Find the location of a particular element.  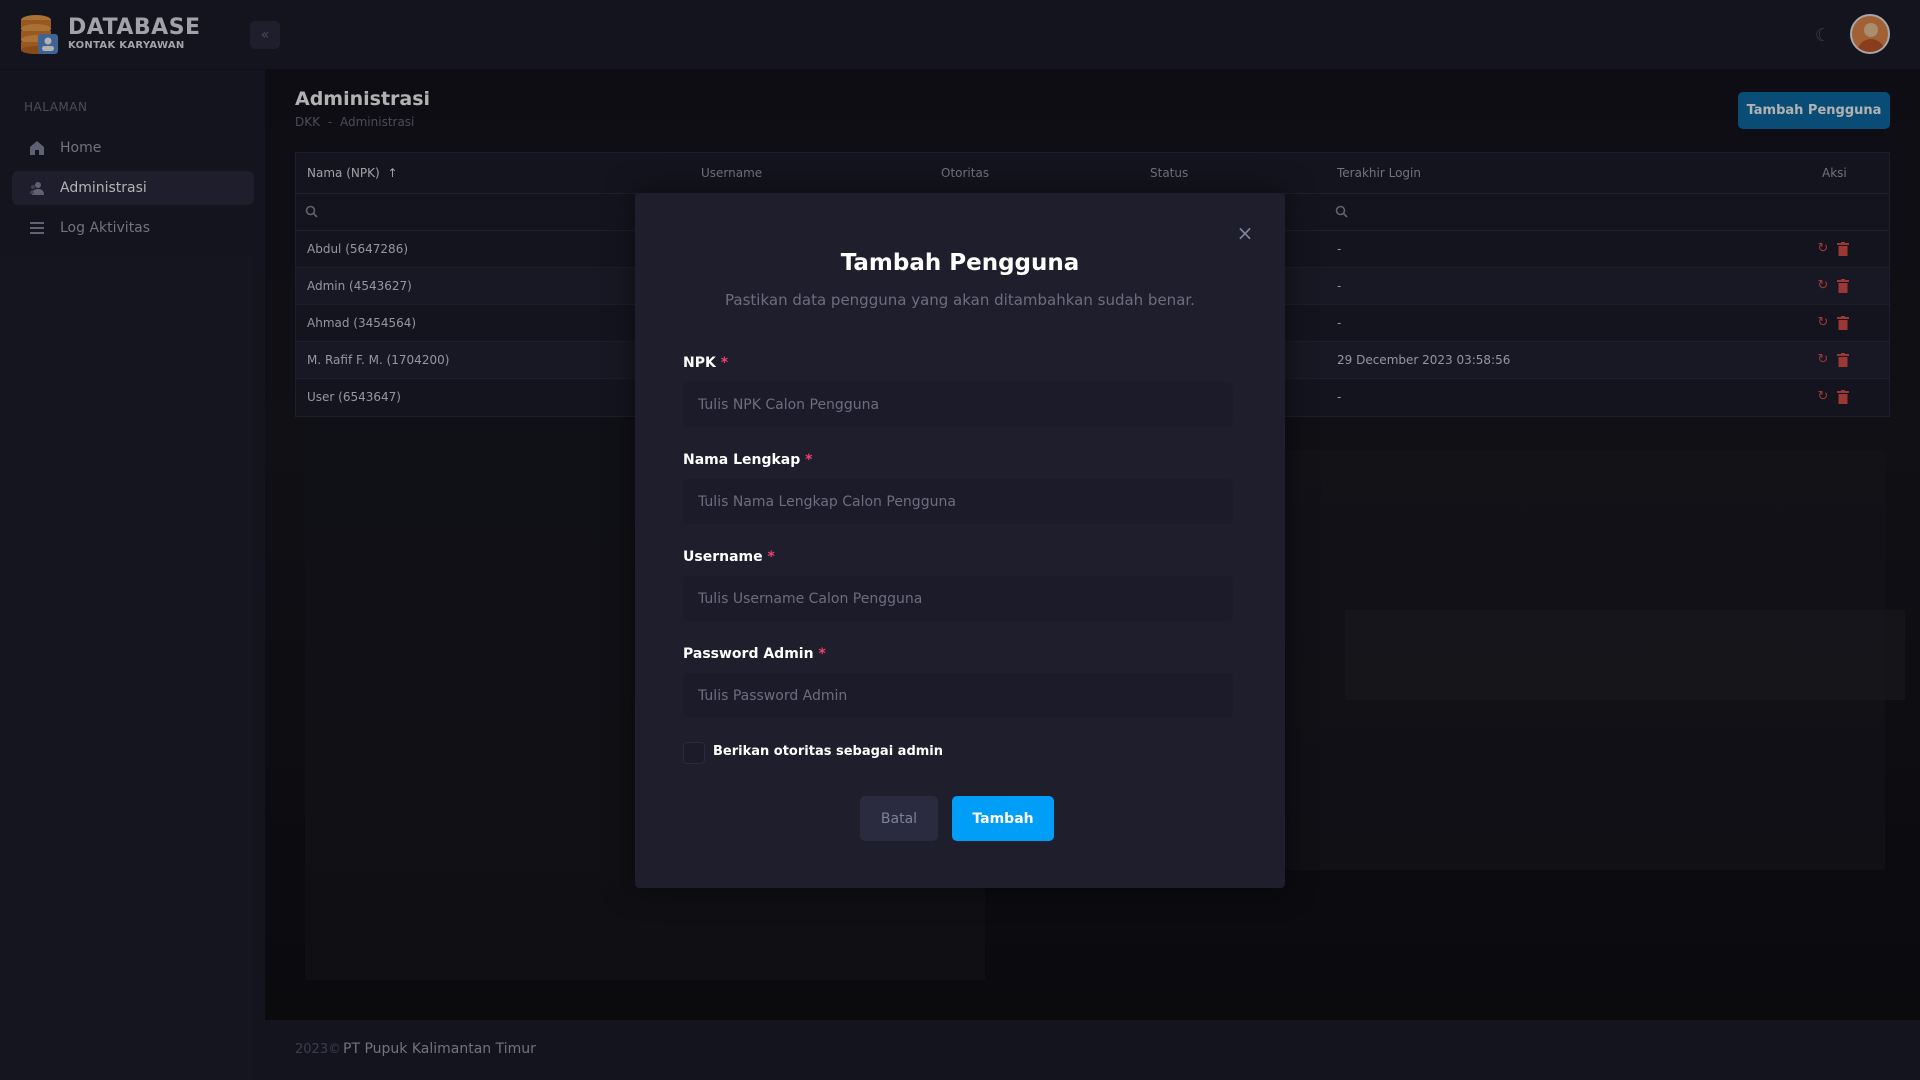

submit-button: Tambah is located at coordinates (1003, 818).